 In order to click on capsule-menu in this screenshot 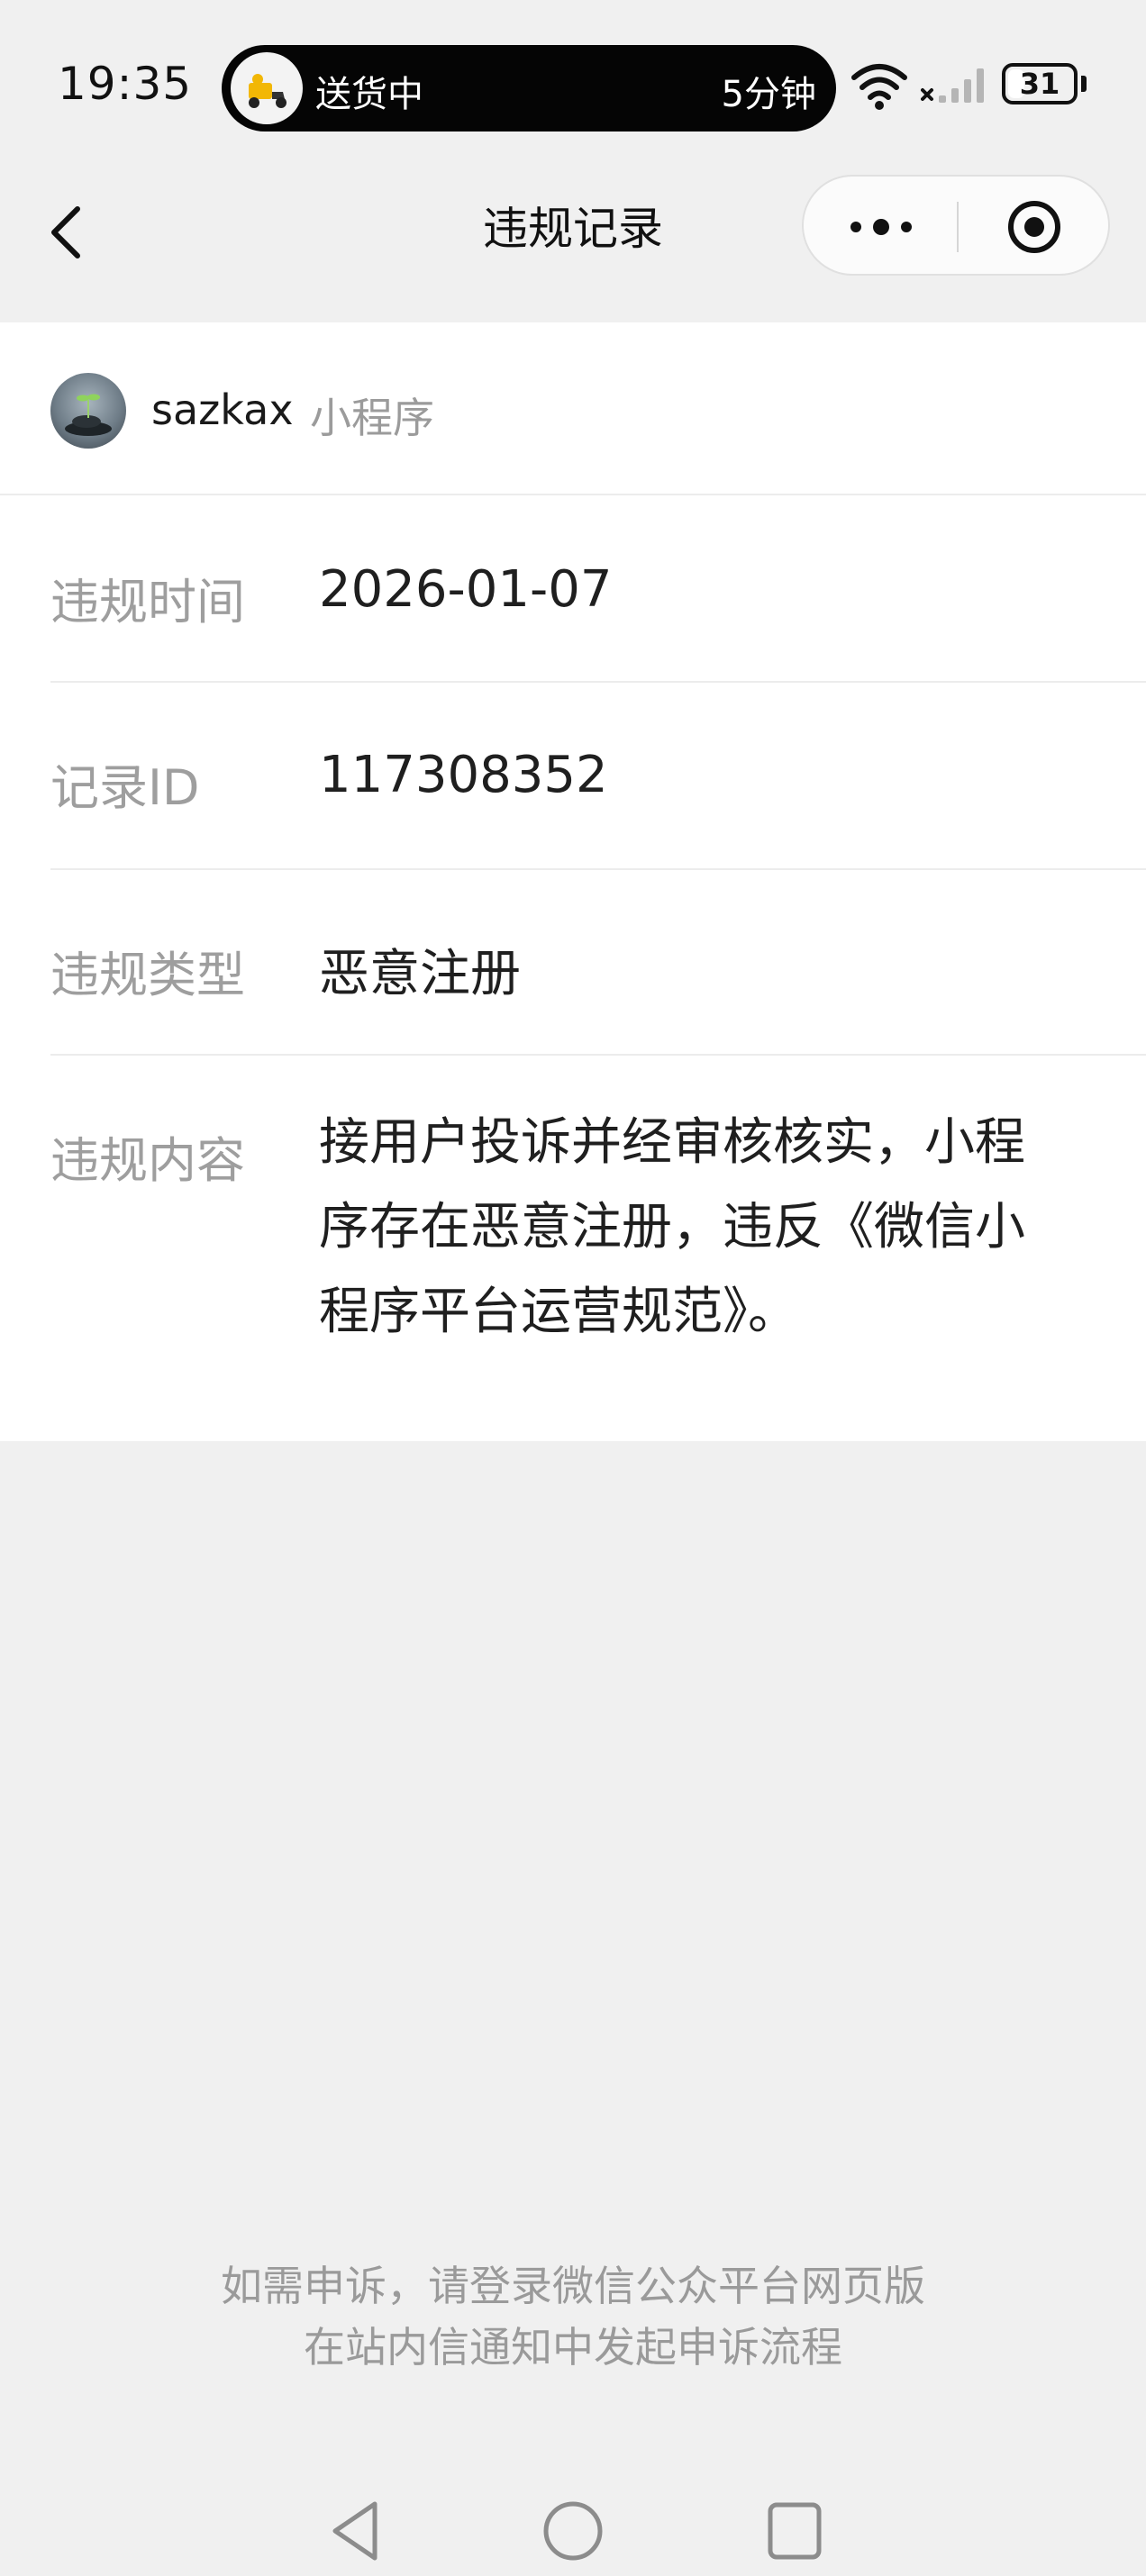, I will do `click(956, 225)`.